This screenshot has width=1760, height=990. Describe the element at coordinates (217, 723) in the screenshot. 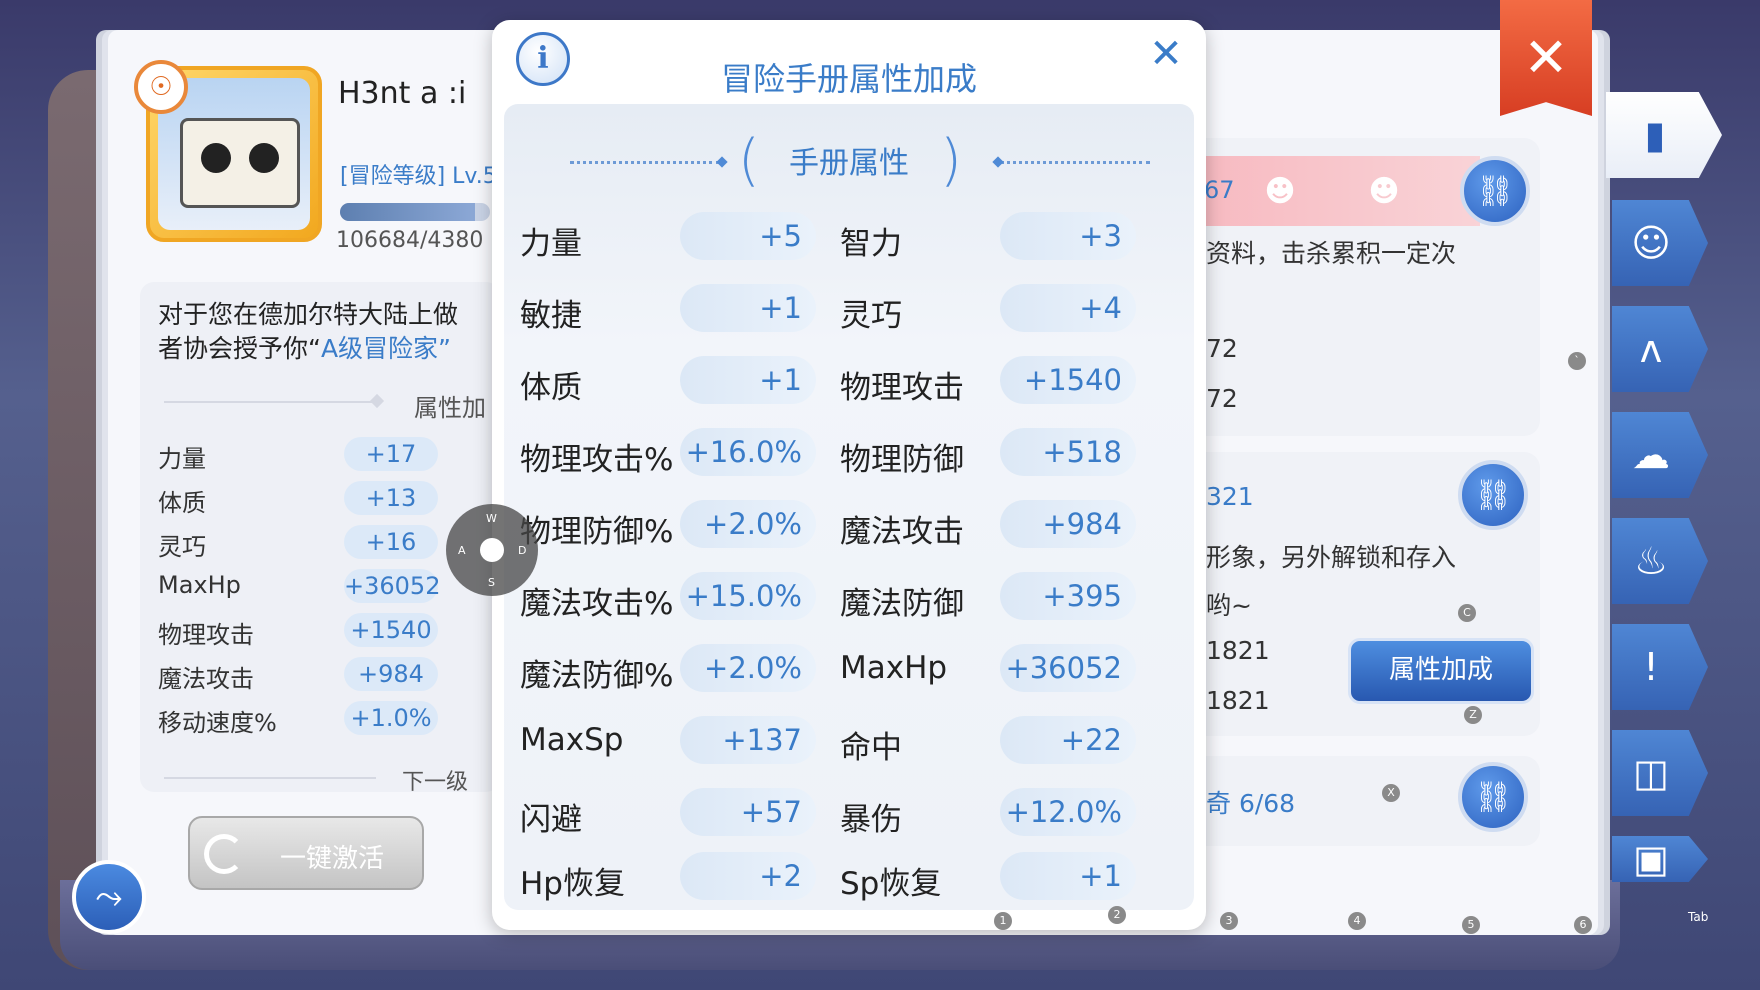

I see `left-stat-label: 移动速度%` at that location.